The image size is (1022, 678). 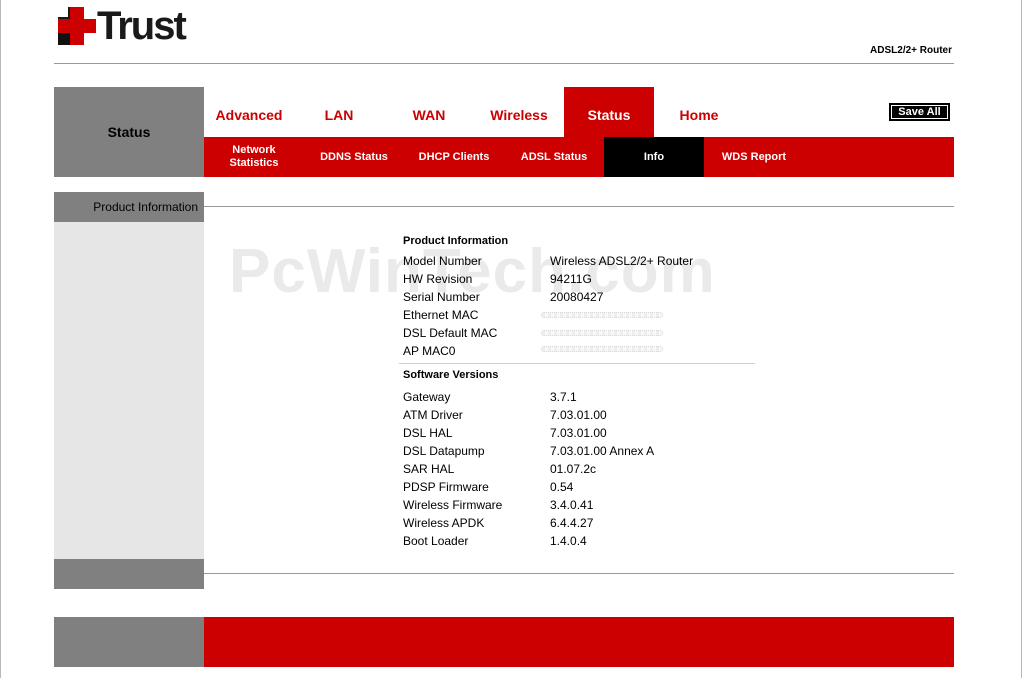 I want to click on redacted-ethernet-mac, so click(x=602, y=315).